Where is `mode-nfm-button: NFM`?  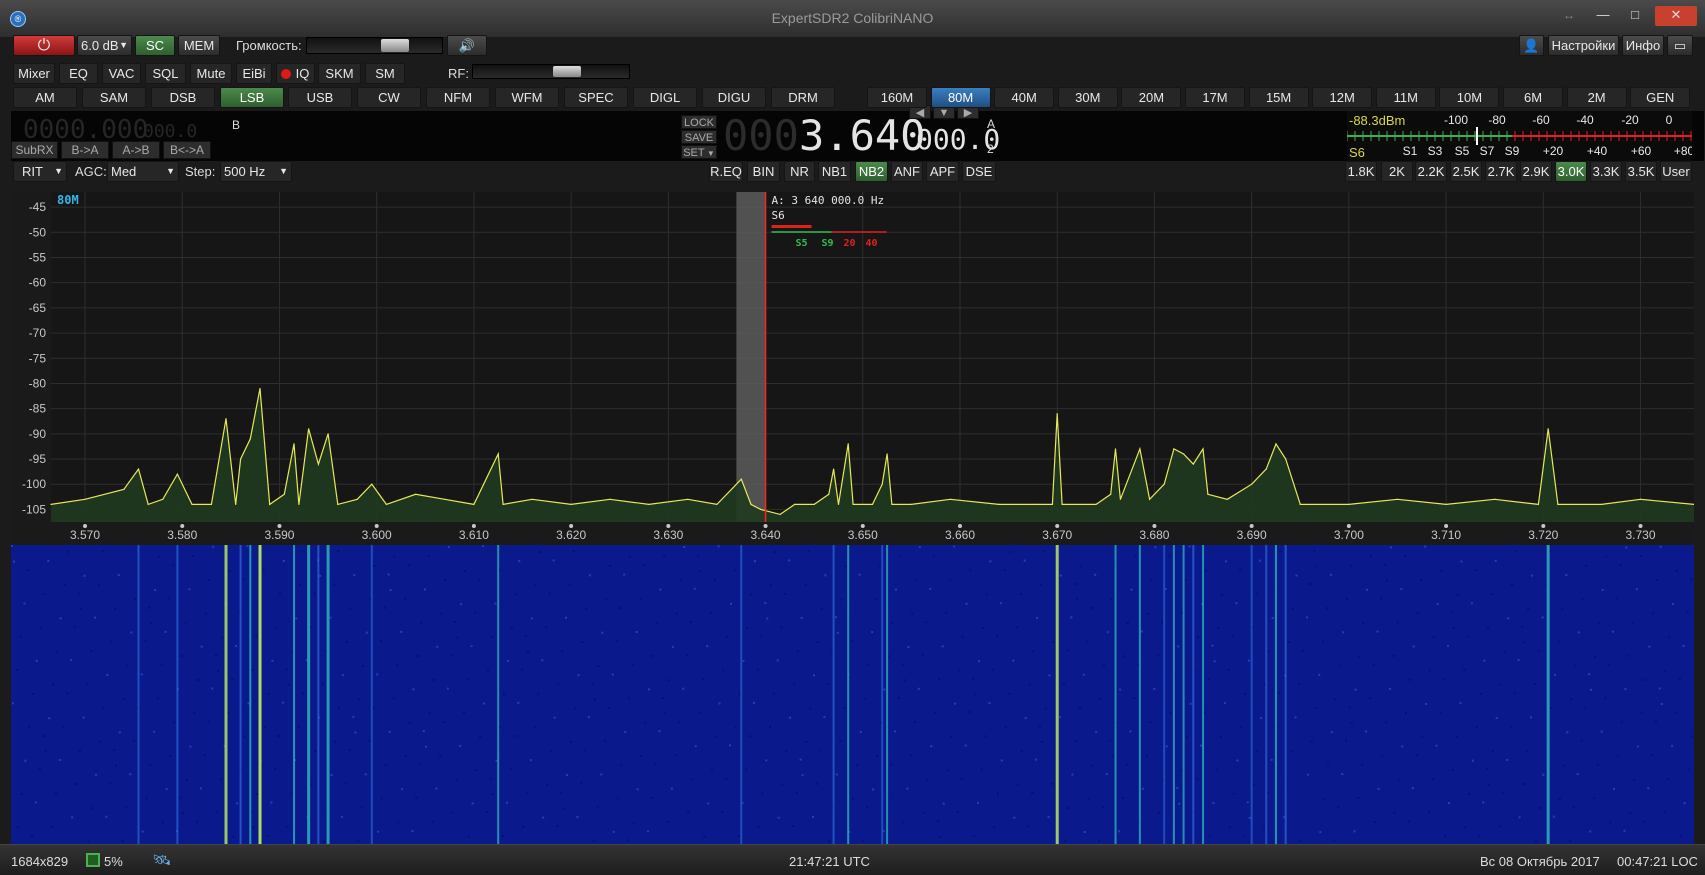
mode-nfm-button: NFM is located at coordinates (458, 97).